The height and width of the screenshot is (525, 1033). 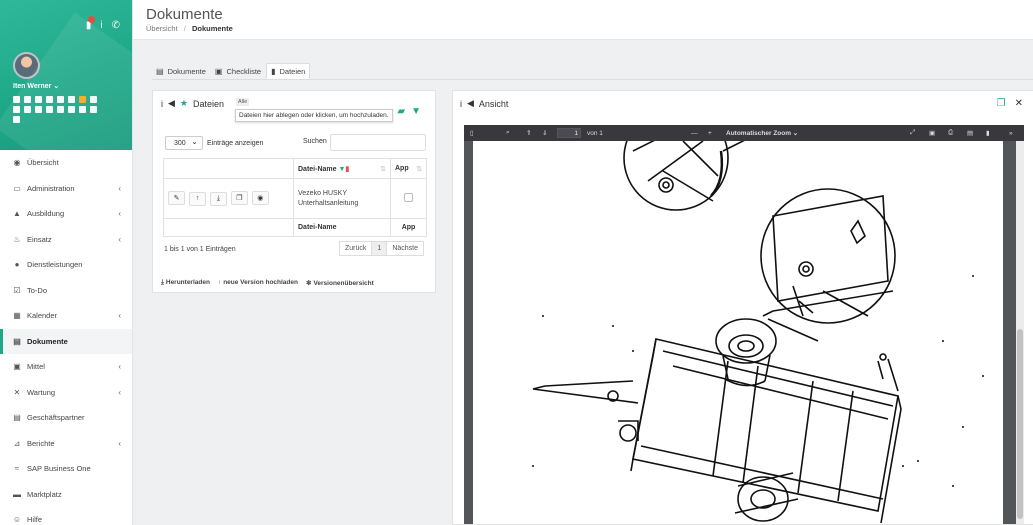 I want to click on truck-icon, so click(x=16, y=109).